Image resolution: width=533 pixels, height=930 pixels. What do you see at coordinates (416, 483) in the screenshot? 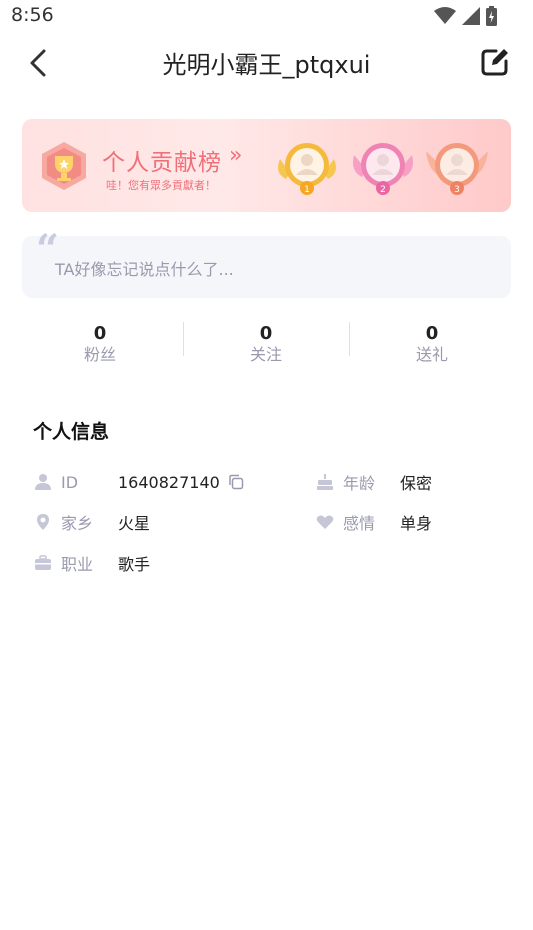
I see `info-value-age: 保密` at bounding box center [416, 483].